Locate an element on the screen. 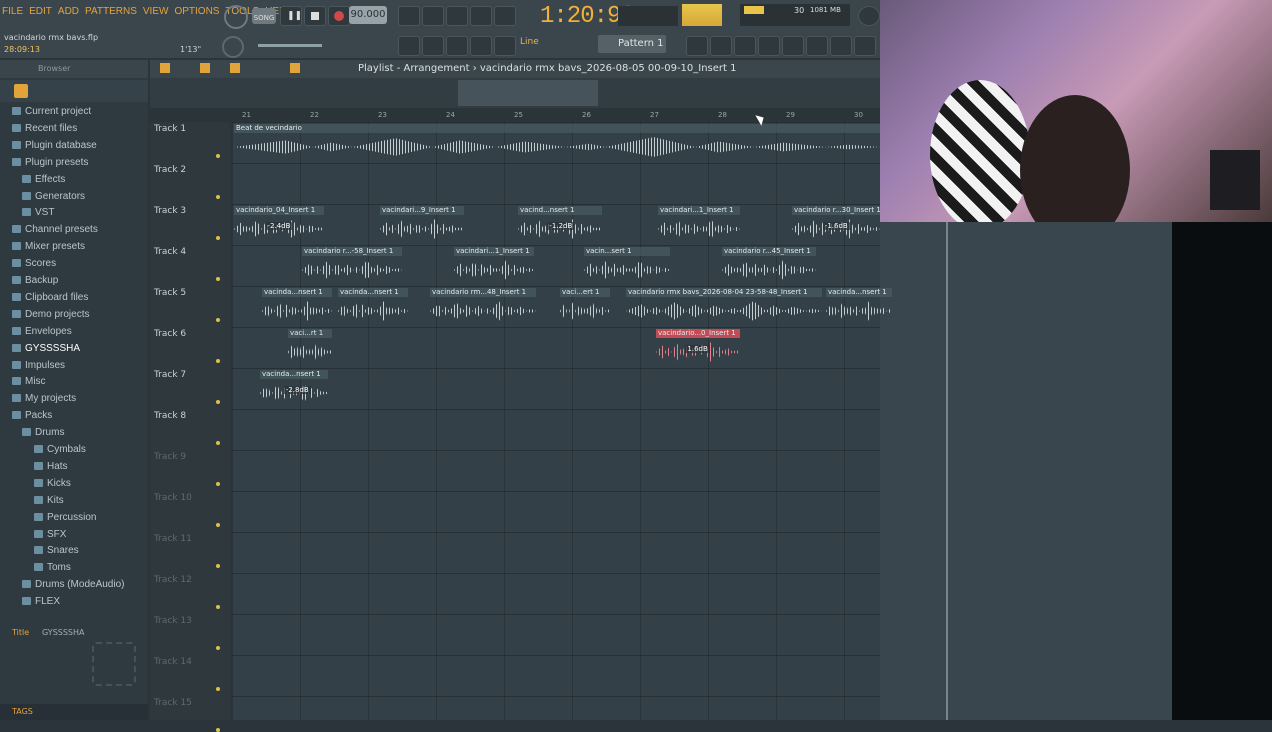 This screenshot has height=732, width=1272. browser-item: Channel presets is located at coordinates (55, 229).